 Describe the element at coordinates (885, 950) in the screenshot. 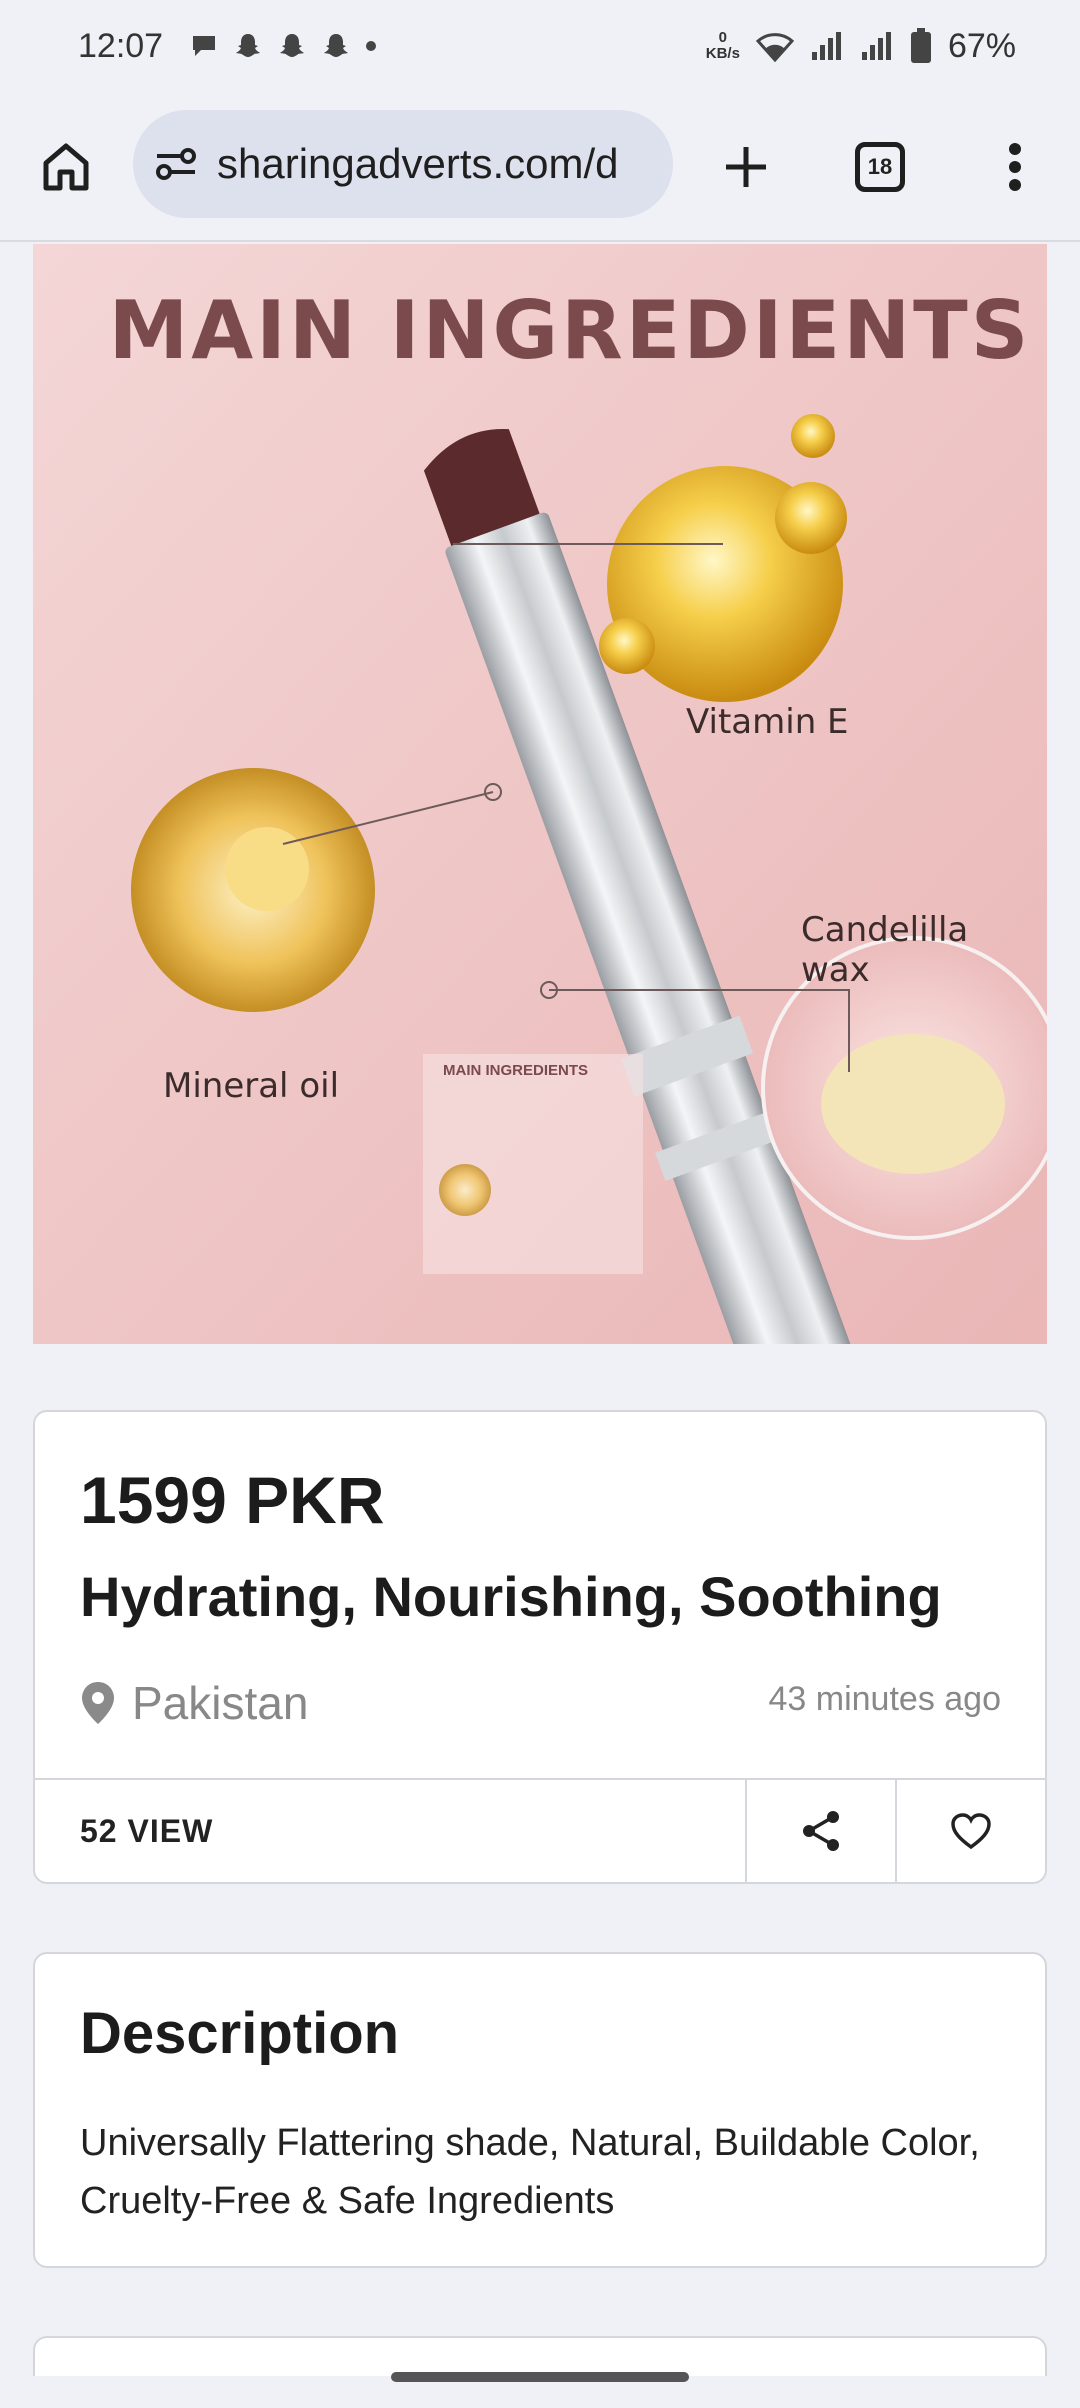

I see `ingredient-label: Candelilla wax` at that location.